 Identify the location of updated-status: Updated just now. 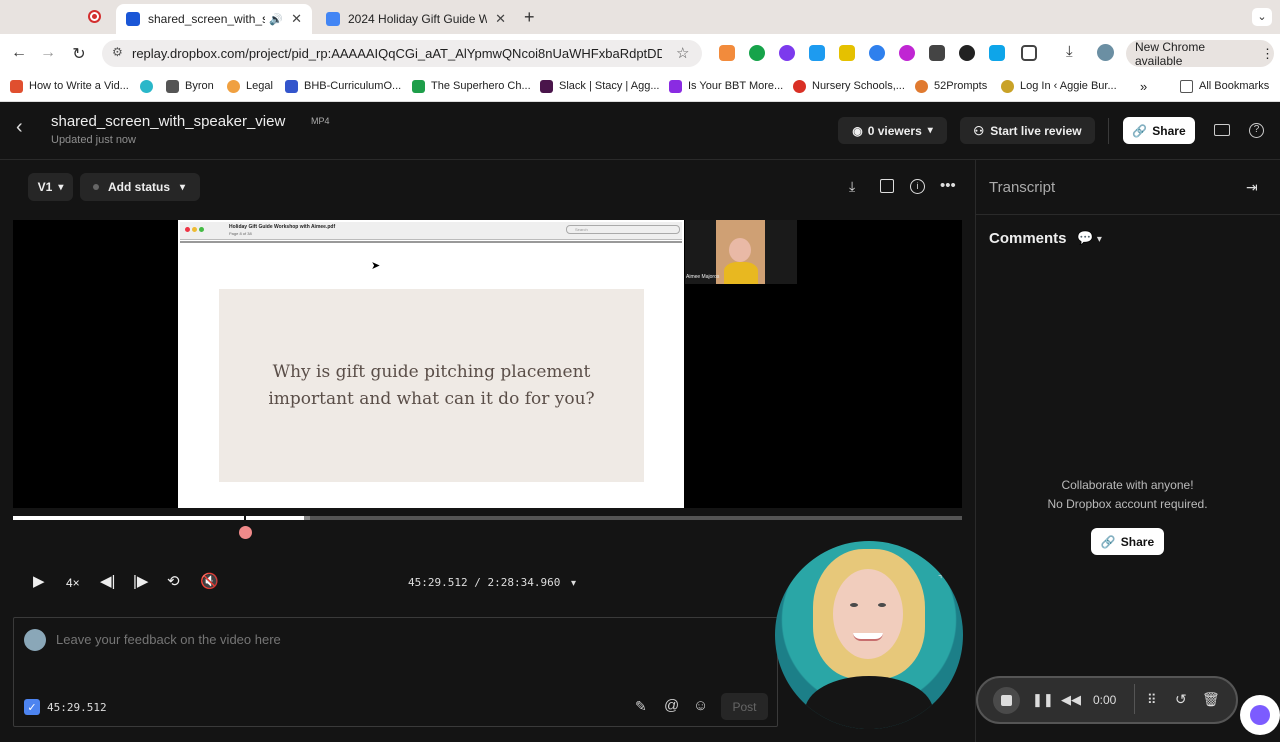
(93, 140).